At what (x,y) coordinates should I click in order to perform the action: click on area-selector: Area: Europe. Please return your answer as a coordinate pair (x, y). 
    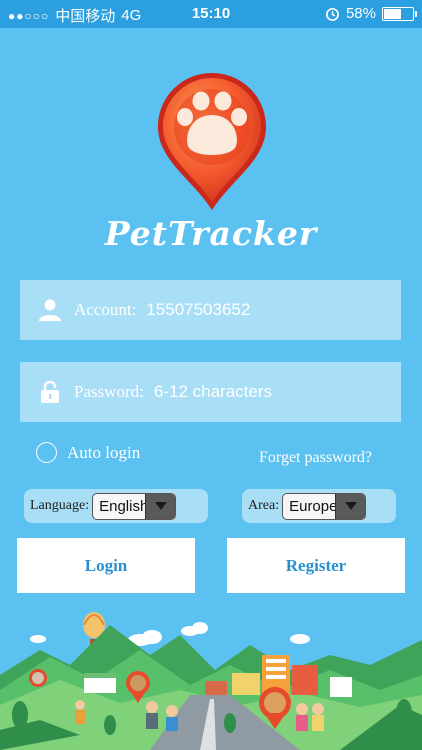
    Looking at the image, I should click on (319, 506).